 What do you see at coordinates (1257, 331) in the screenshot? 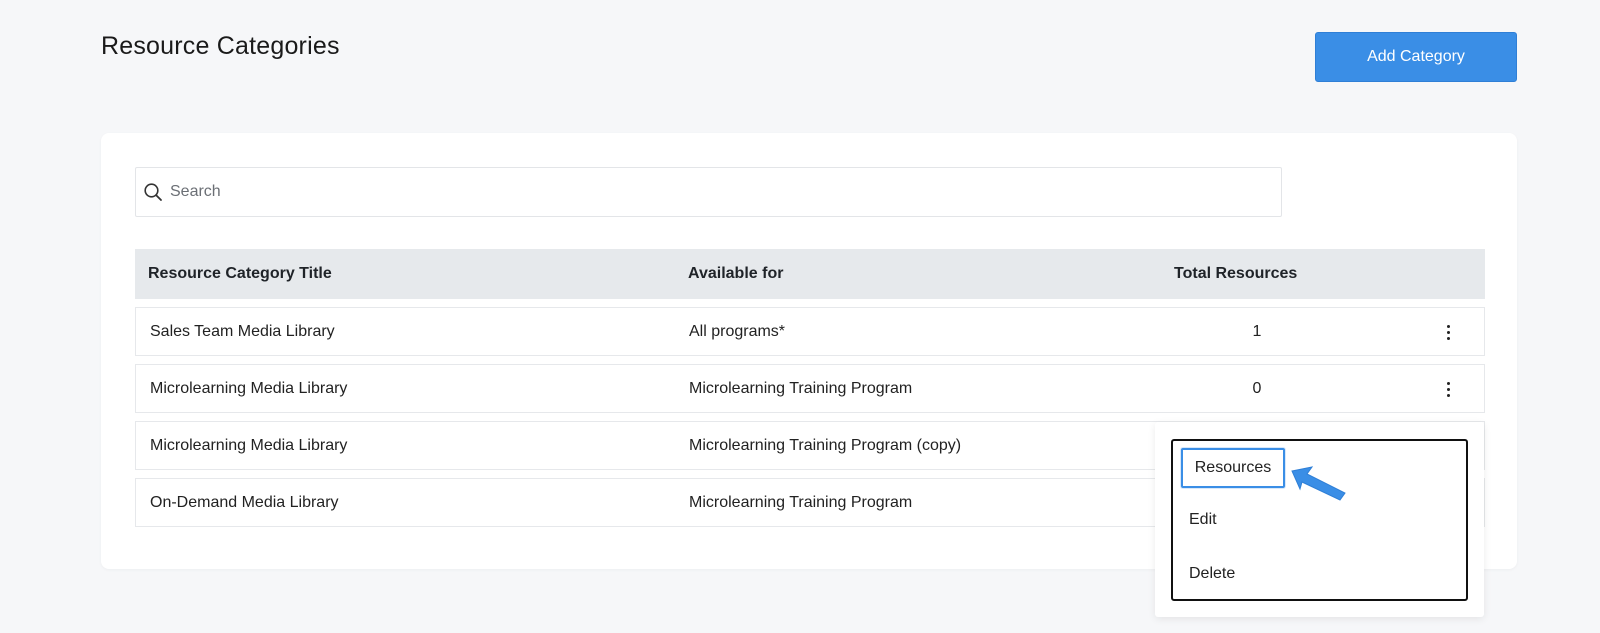
I see `cell-total: 1` at bounding box center [1257, 331].